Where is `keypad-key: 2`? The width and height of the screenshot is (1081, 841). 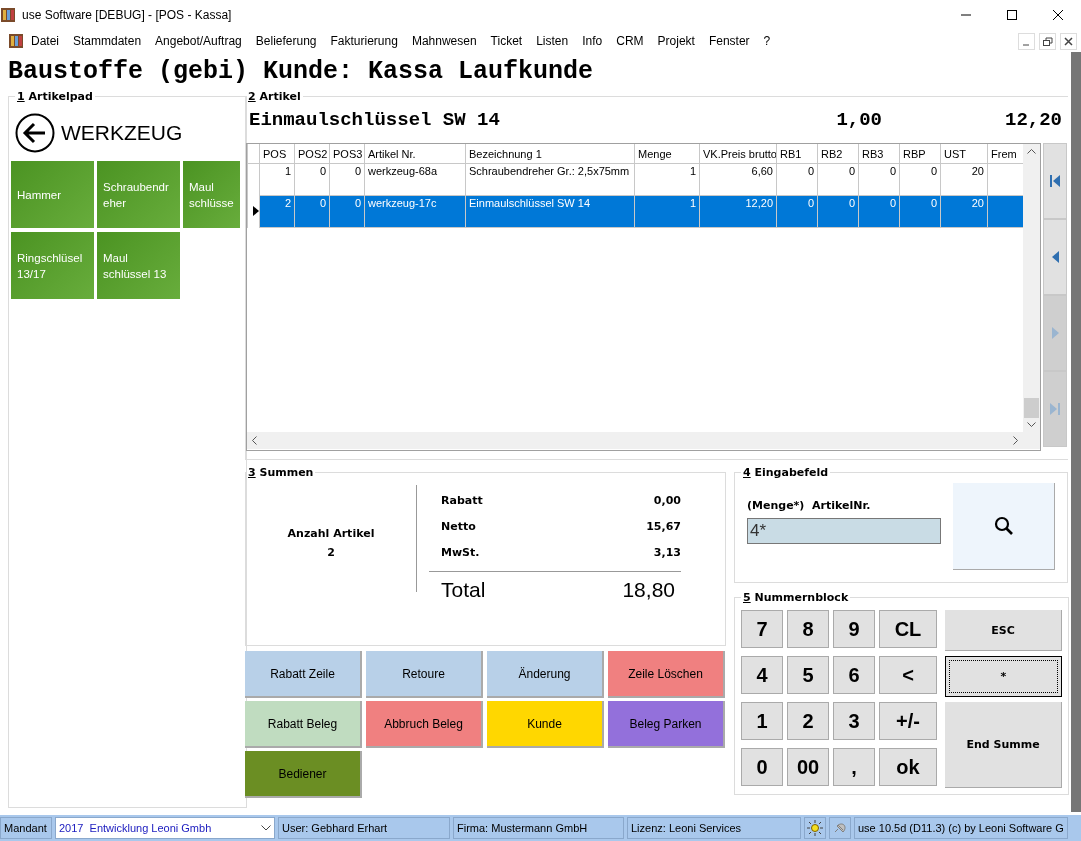
keypad-key: 2 is located at coordinates (808, 721).